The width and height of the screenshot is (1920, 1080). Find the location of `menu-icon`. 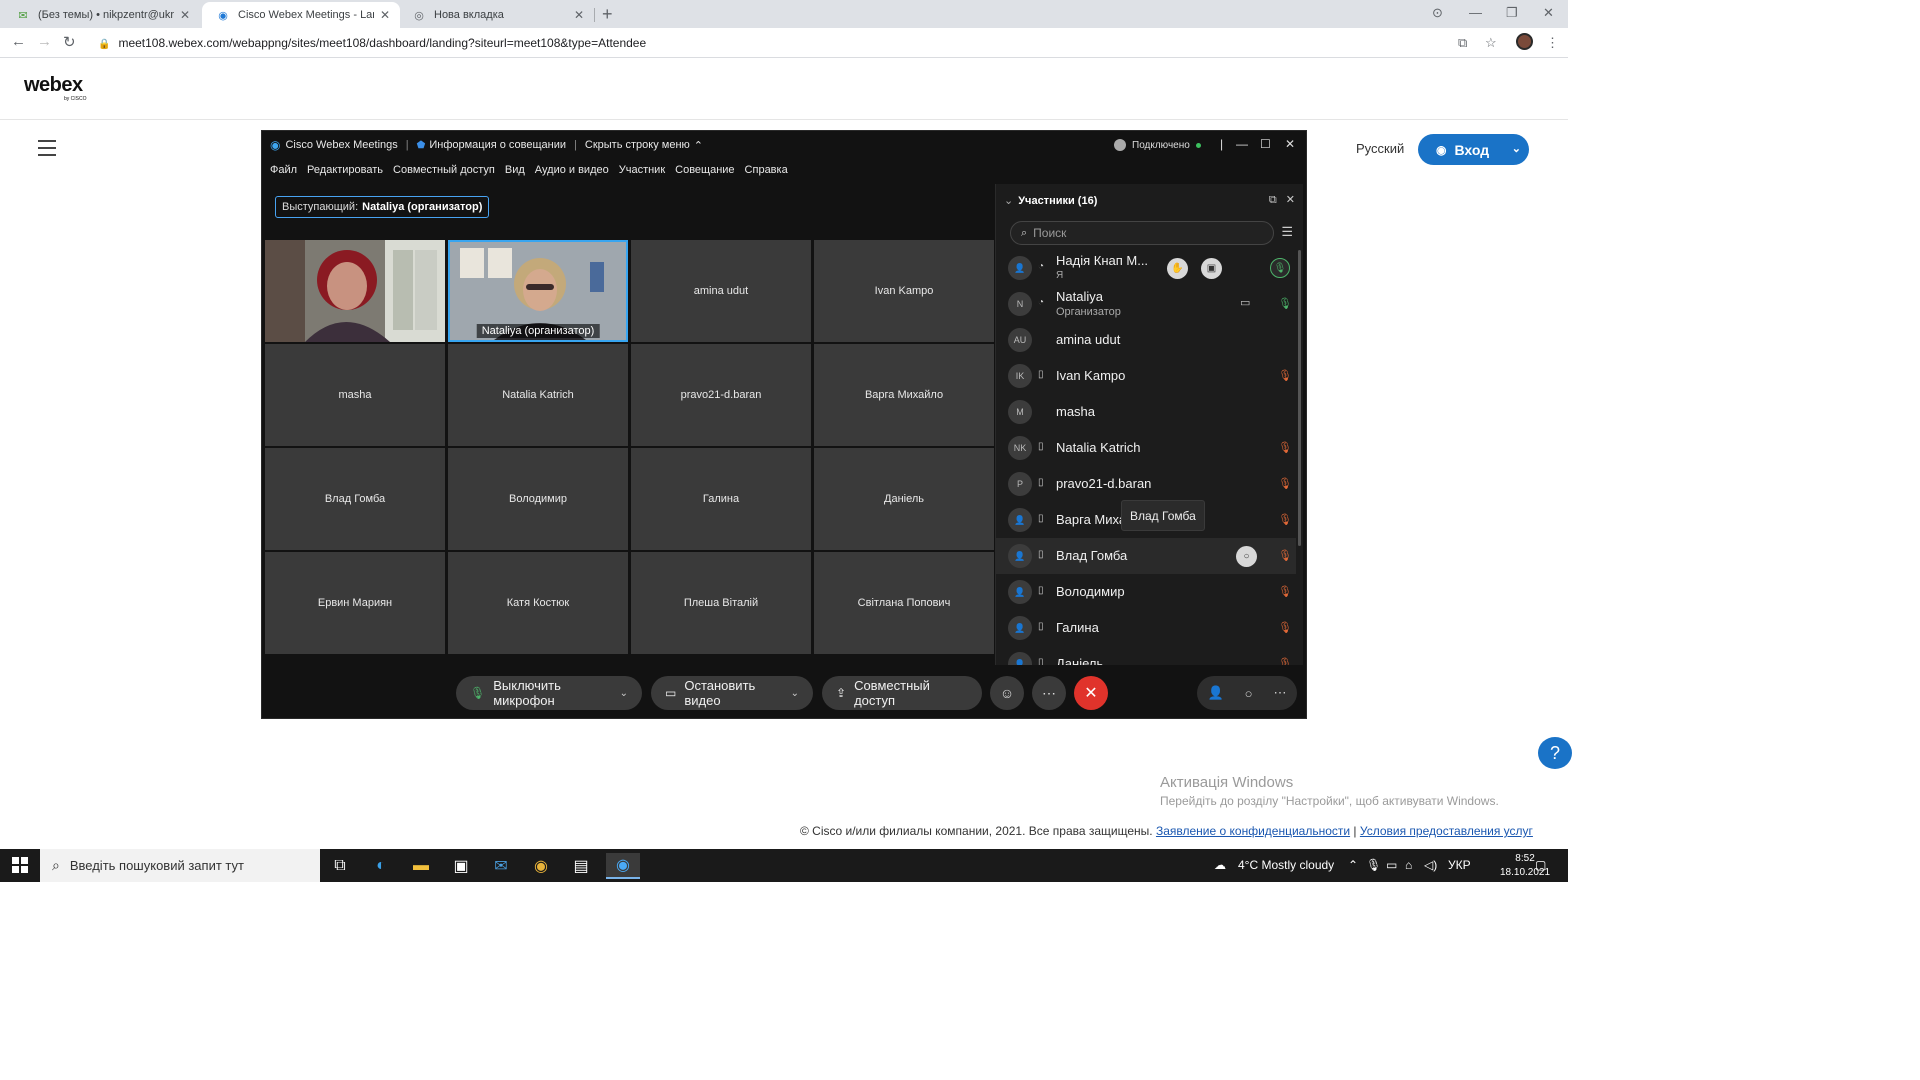

menu-icon is located at coordinates (47, 148).